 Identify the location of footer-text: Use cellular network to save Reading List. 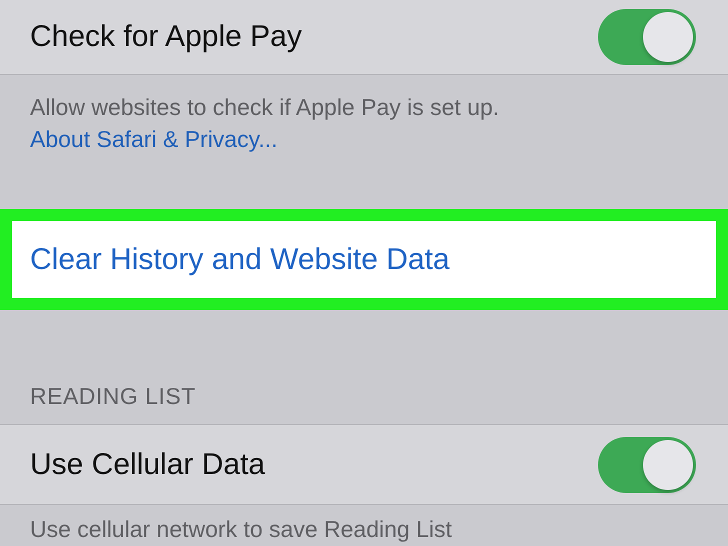
(241, 529).